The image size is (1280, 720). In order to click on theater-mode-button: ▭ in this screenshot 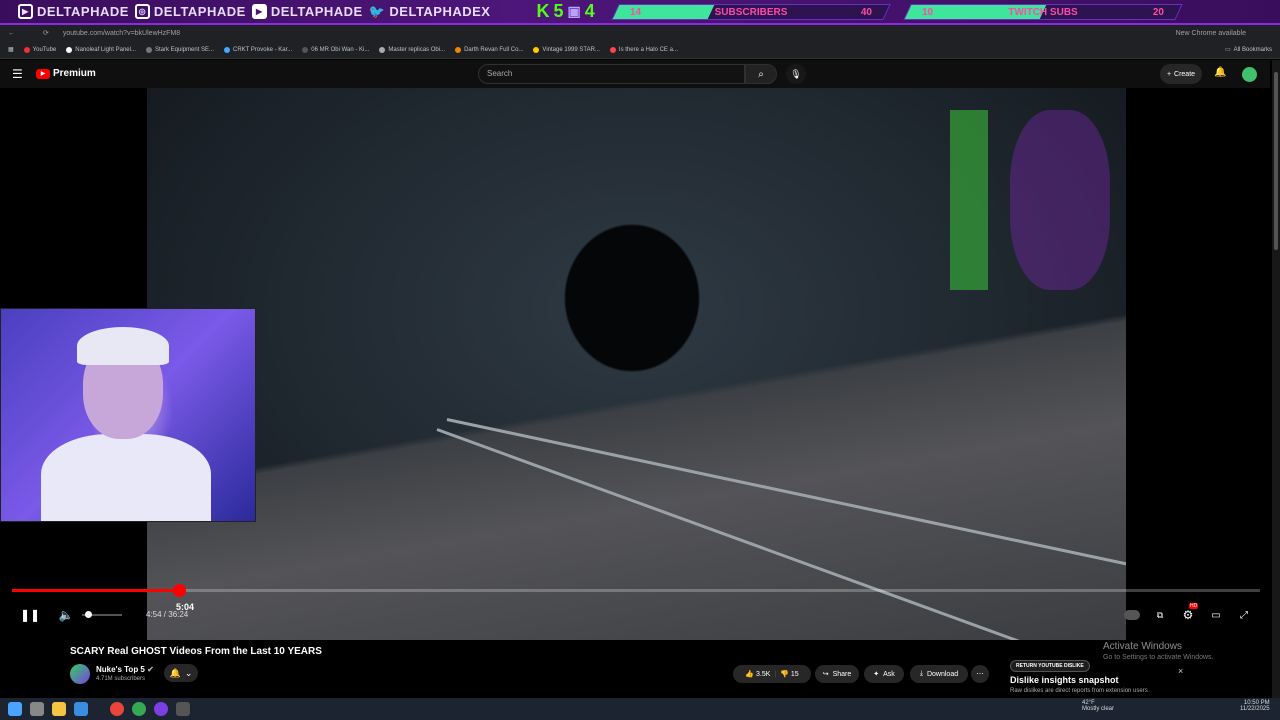, I will do `click(1216, 615)`.